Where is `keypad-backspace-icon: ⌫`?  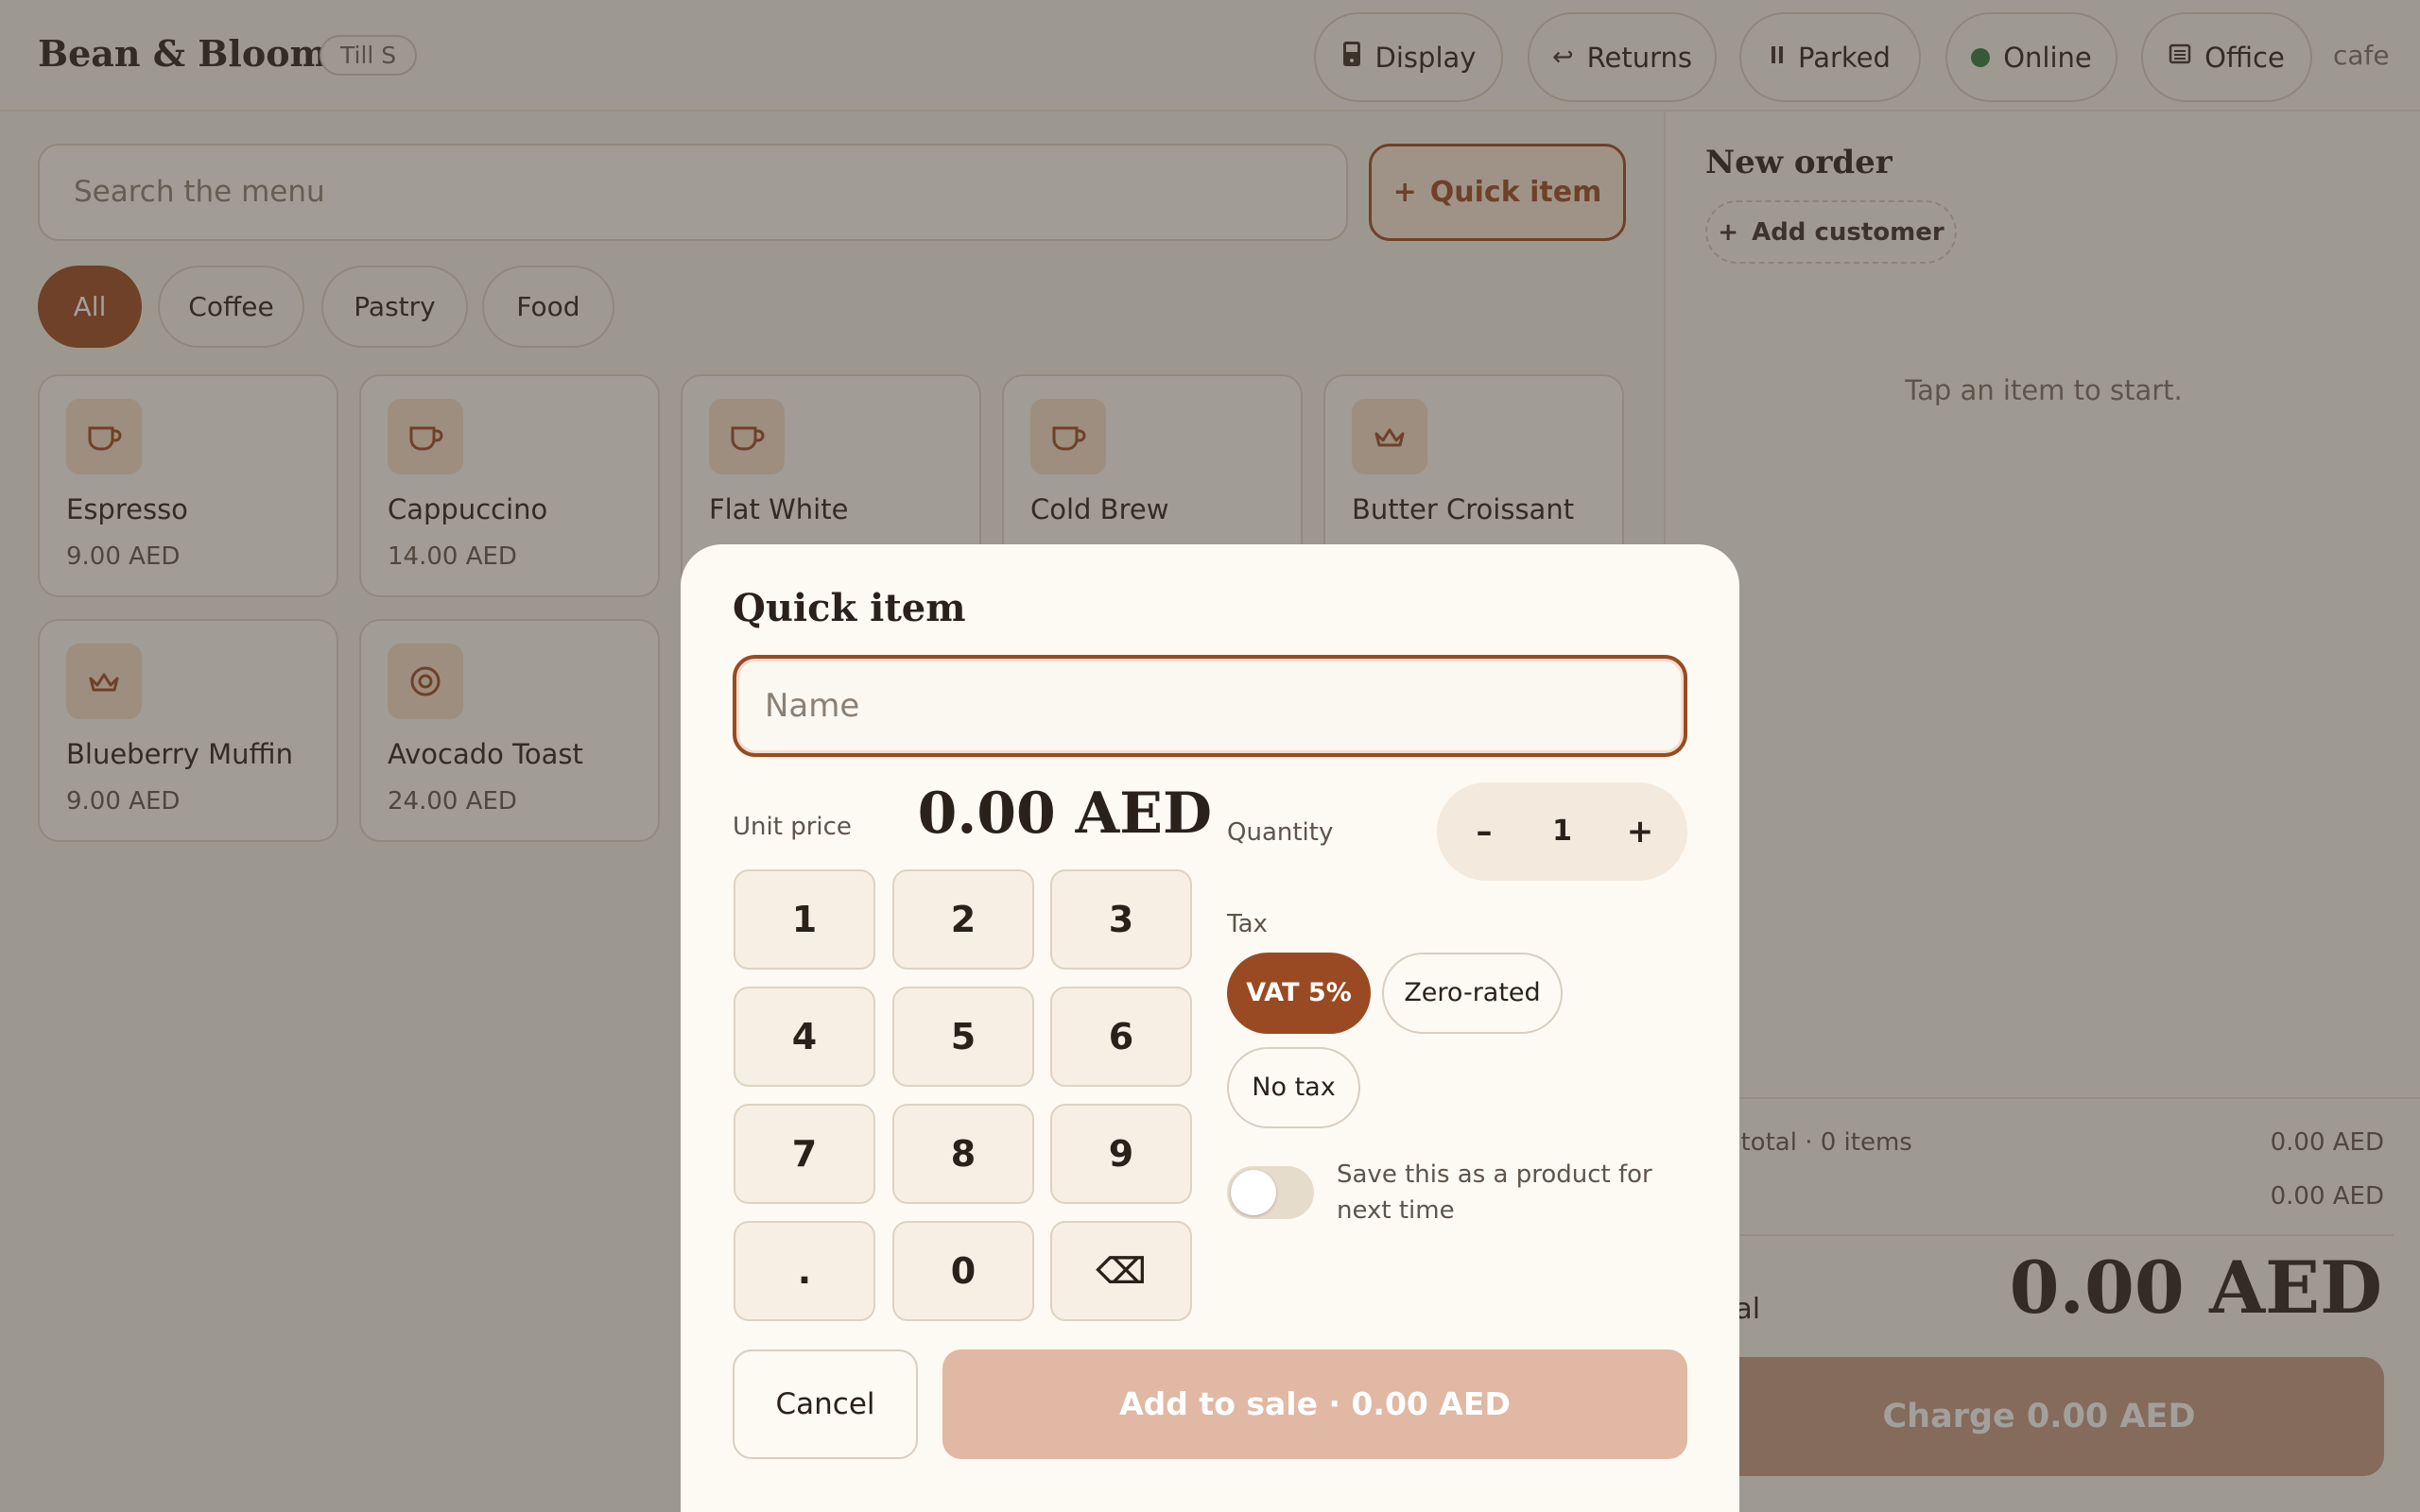 keypad-backspace-icon: ⌫ is located at coordinates (1121, 1271).